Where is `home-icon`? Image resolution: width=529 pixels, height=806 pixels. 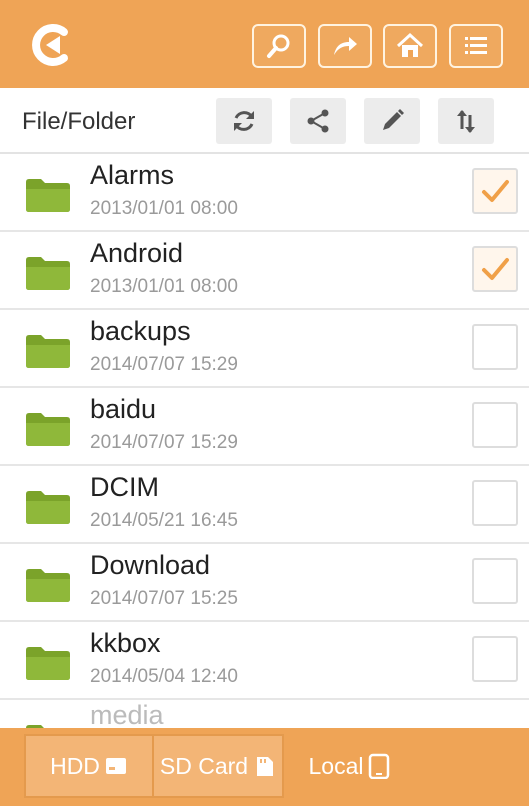 home-icon is located at coordinates (410, 44).